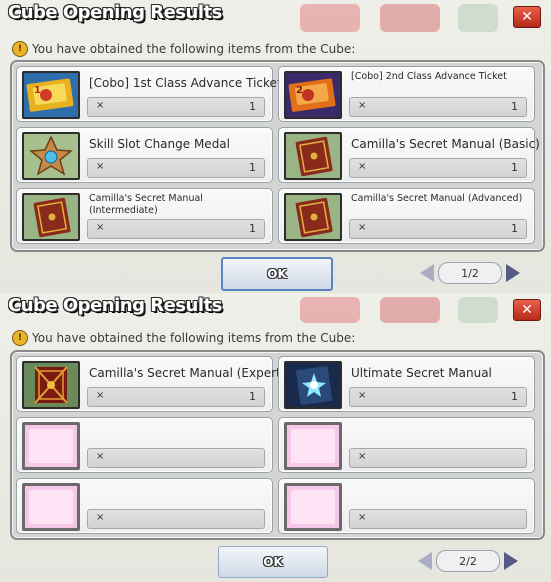 This screenshot has height=582, width=551. Describe the element at coordinates (313, 95) in the screenshot. I see `ticket-orange-icon: 2` at that location.